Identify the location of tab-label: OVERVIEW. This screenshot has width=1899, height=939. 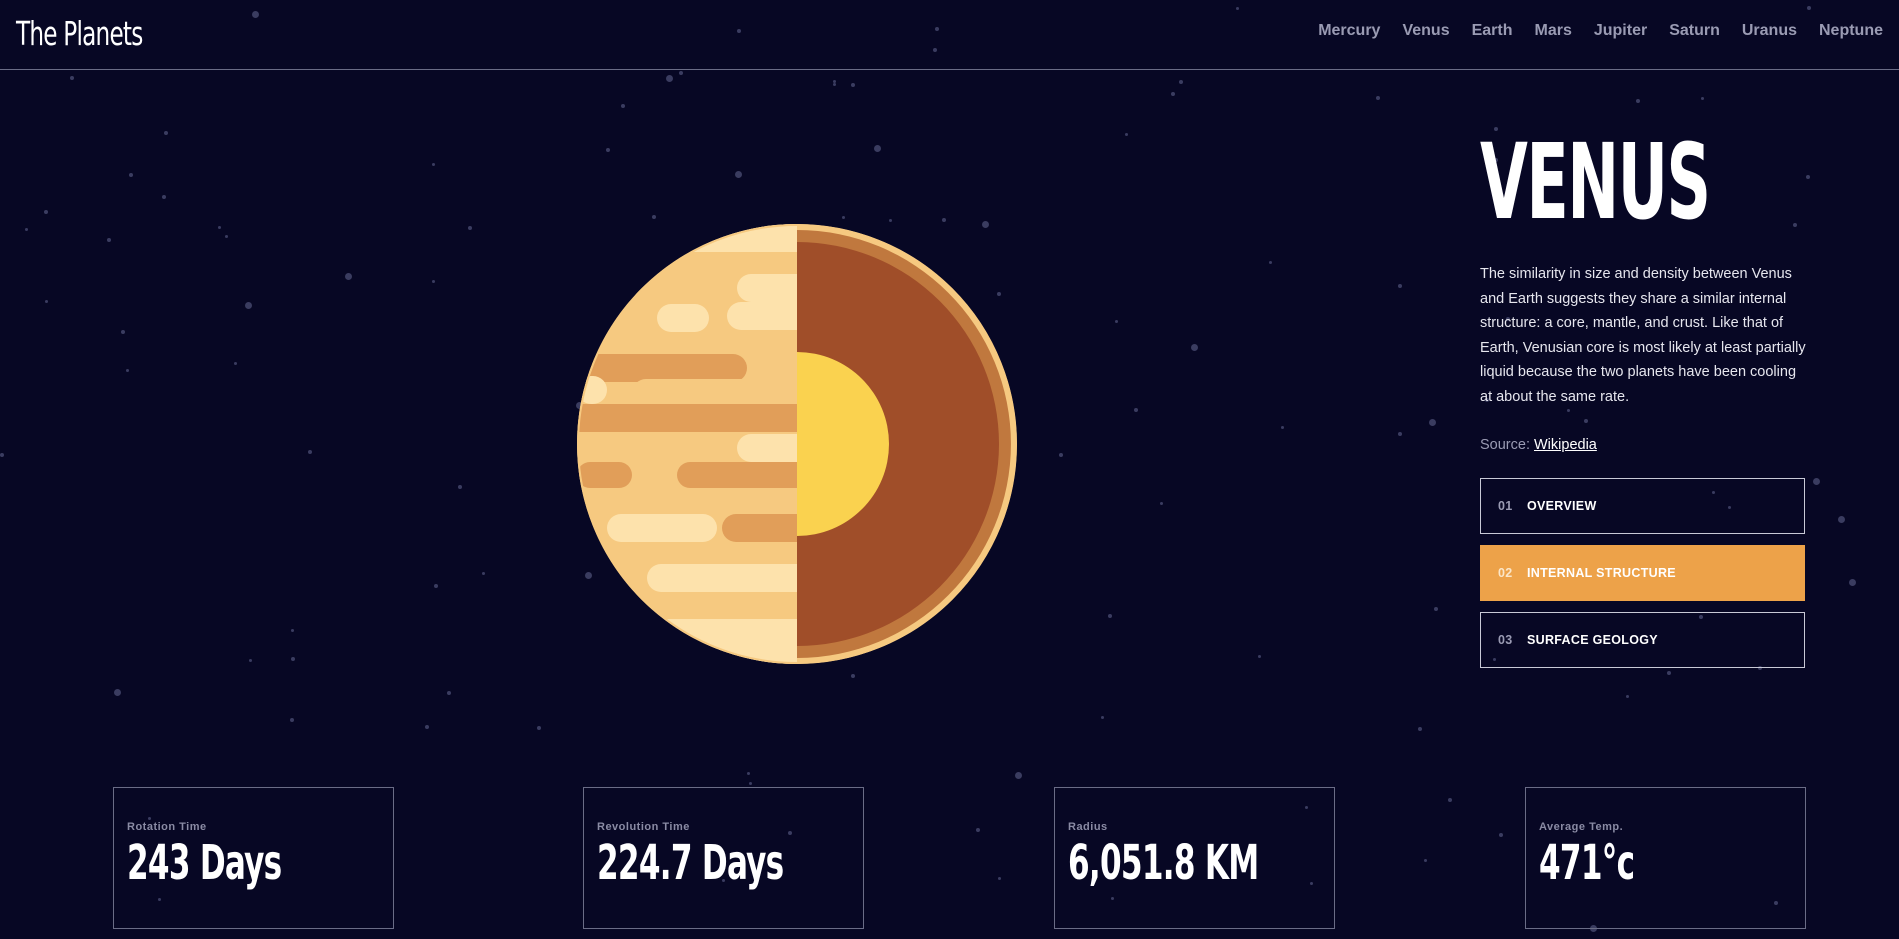
(1562, 506).